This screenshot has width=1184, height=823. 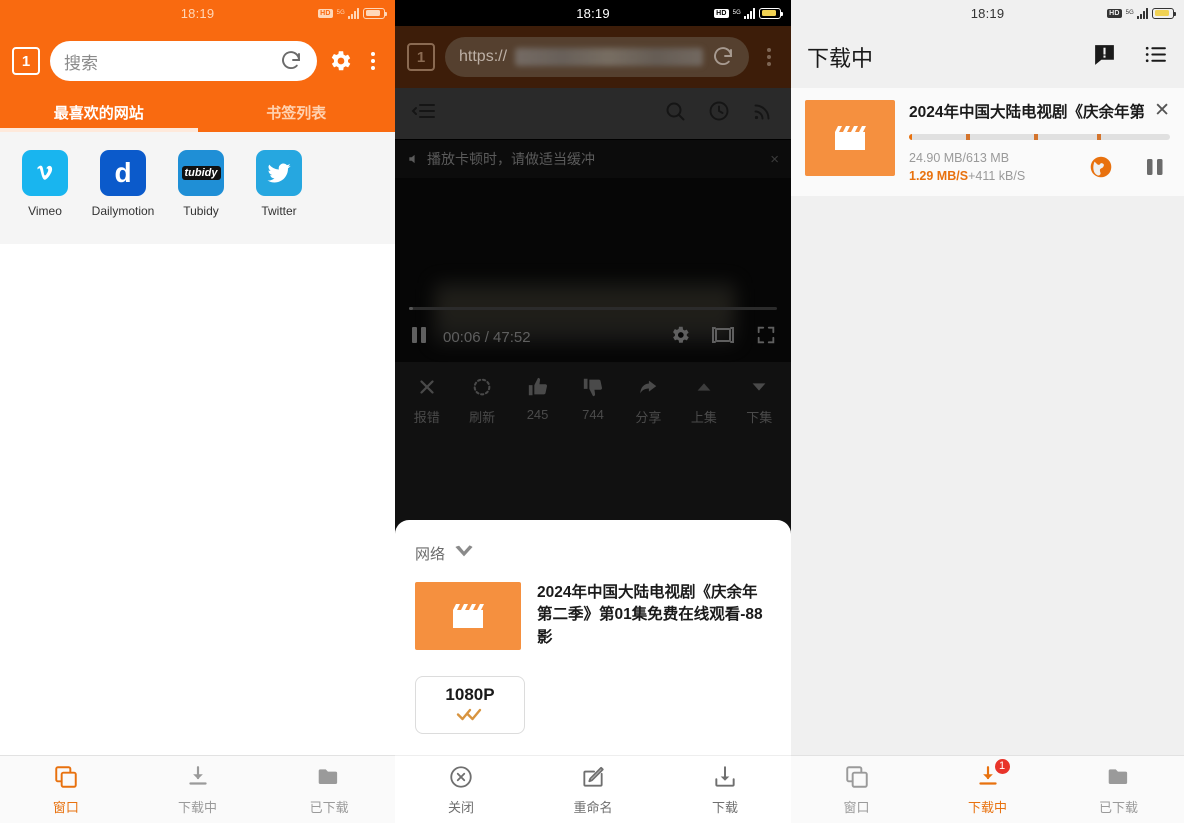 I want to click on shortcut-label: Tubidy, so click(x=201, y=211).